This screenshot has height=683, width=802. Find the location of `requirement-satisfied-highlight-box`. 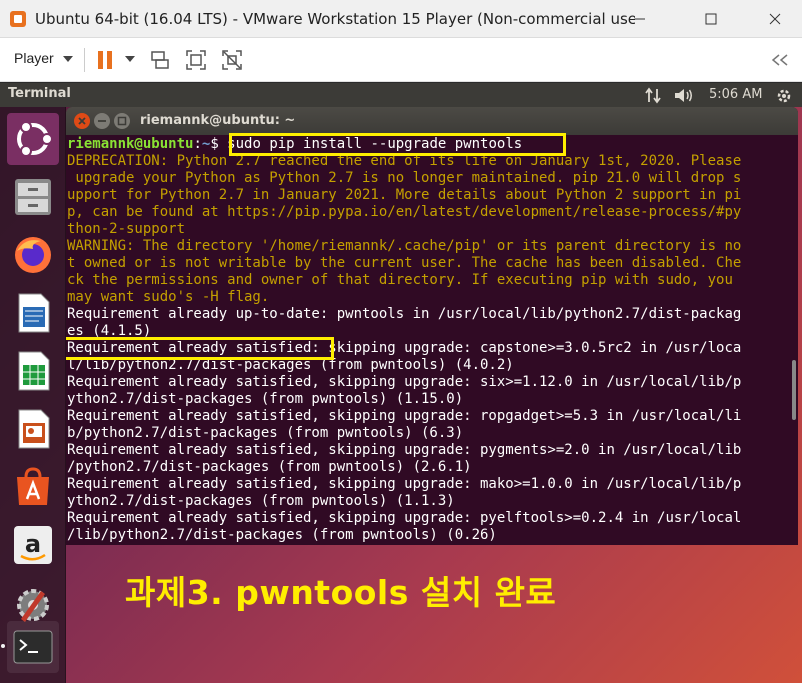

requirement-satisfied-highlight-box is located at coordinates (200, 348).